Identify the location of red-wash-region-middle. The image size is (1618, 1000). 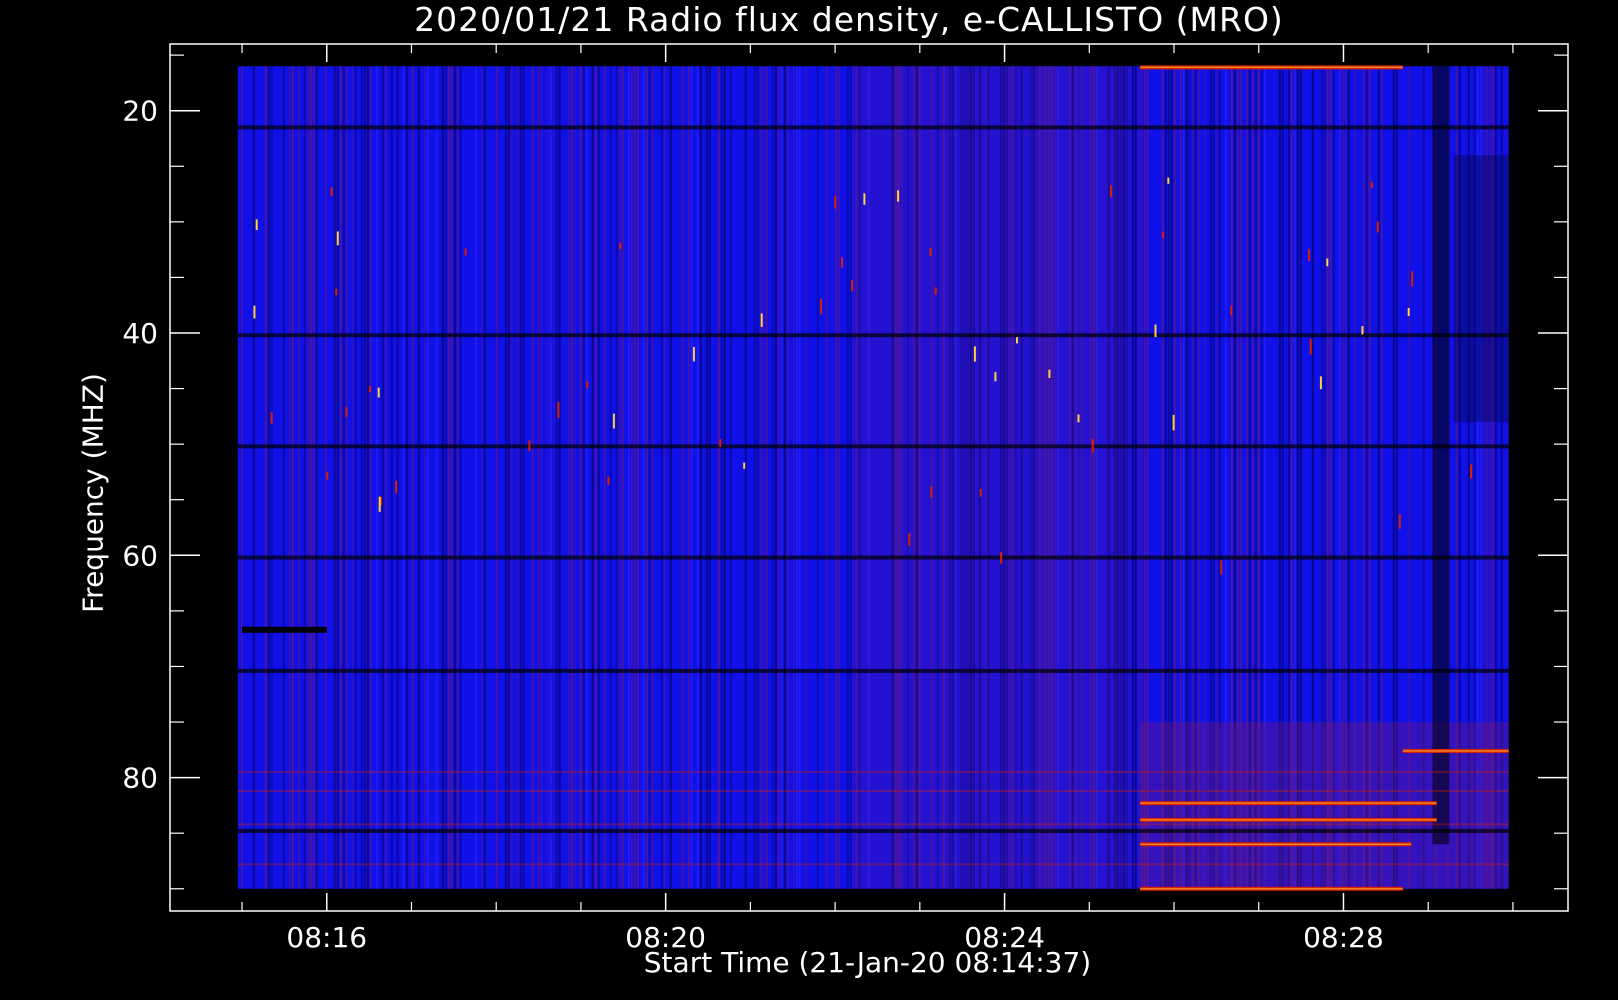
(992, 477).